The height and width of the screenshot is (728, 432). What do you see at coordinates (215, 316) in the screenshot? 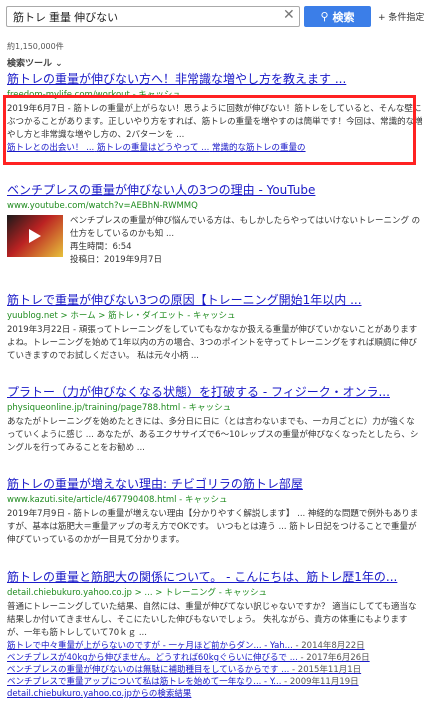
I see `result-url: yuublog.net > ホーム > 筋トレ・ダイエット - キャッシュ` at bounding box center [215, 316].